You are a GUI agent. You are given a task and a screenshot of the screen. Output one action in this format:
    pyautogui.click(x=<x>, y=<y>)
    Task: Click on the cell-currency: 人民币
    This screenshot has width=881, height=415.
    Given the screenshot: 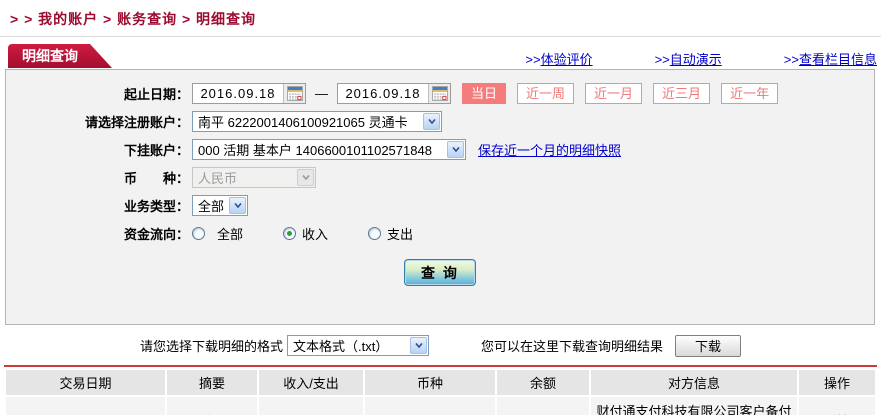 What is the action you would take?
    pyautogui.click(x=429, y=405)
    